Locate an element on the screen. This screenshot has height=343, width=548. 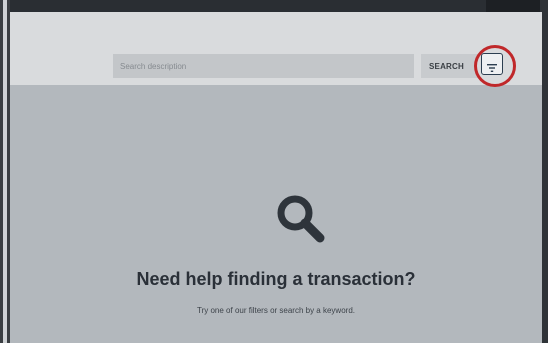
window-top-strip-dark is located at coordinates (517, 6).